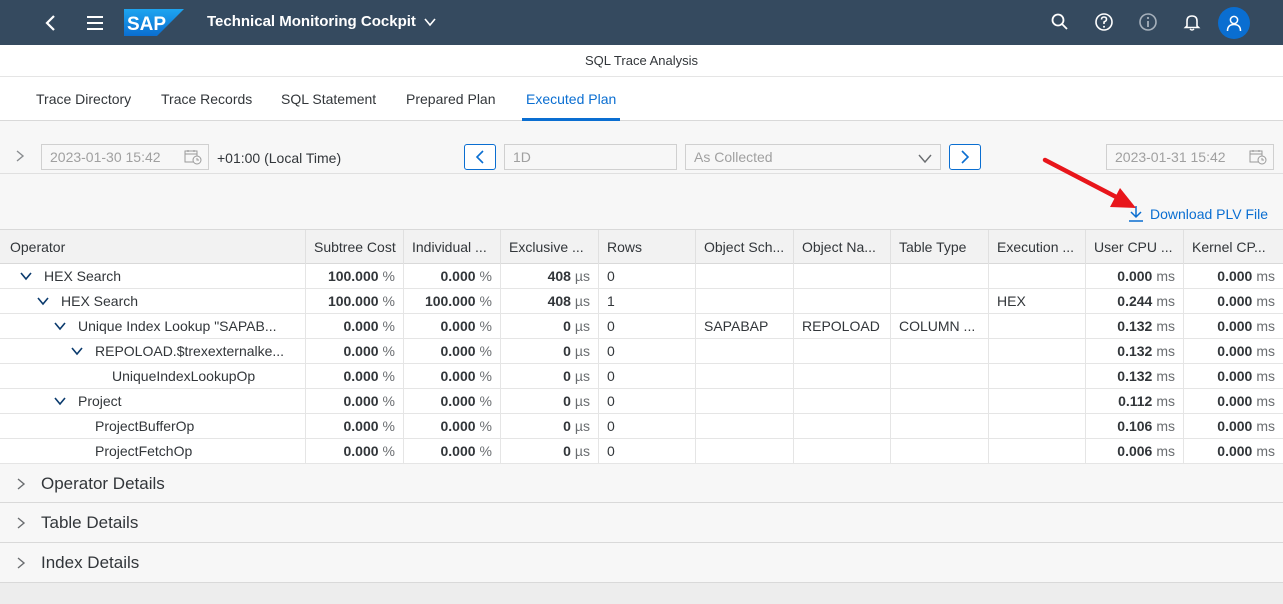  What do you see at coordinates (1234, 23) in the screenshot?
I see `user-avatar` at bounding box center [1234, 23].